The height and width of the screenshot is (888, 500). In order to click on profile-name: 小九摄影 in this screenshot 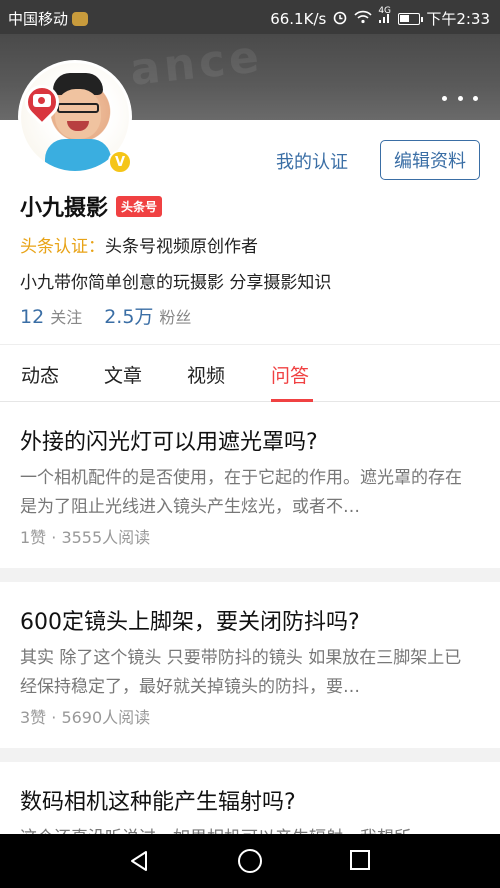, I will do `click(64, 208)`.